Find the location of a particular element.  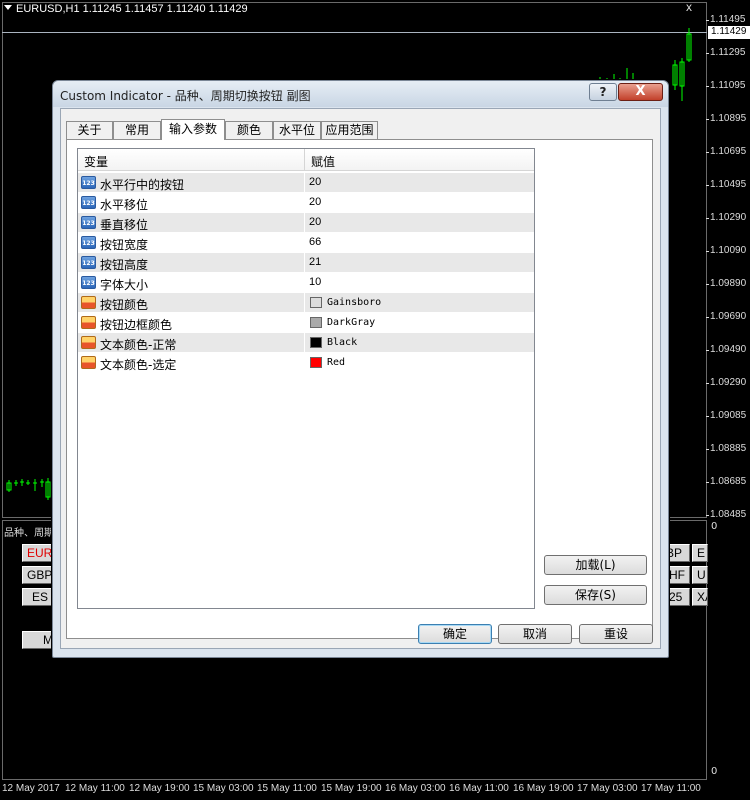

help-button: ? is located at coordinates (603, 92).